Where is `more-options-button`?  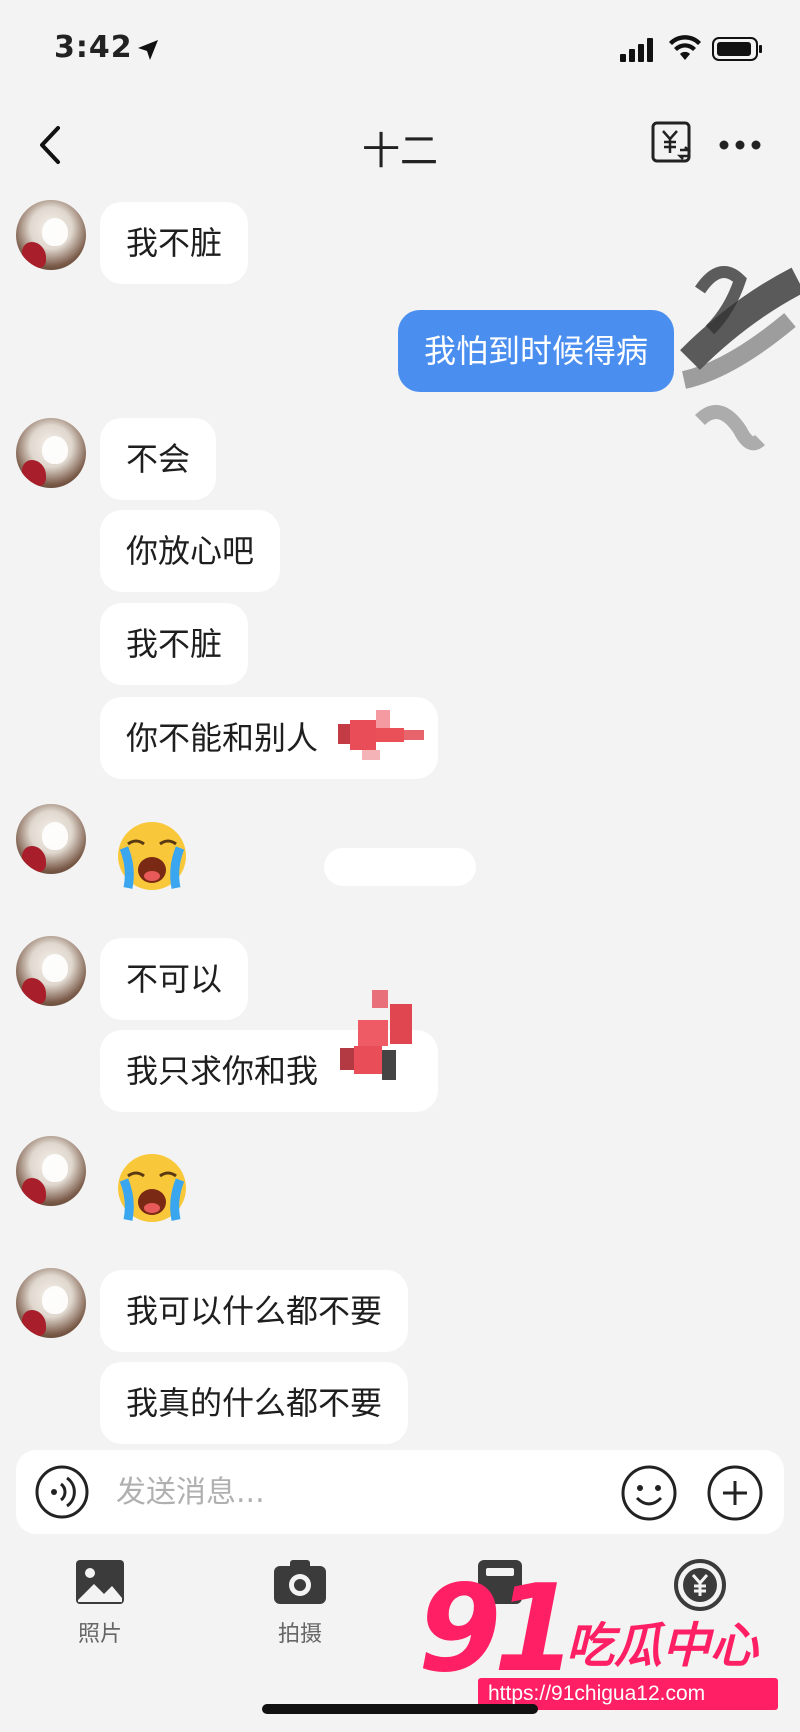
more-options-button is located at coordinates (740, 145).